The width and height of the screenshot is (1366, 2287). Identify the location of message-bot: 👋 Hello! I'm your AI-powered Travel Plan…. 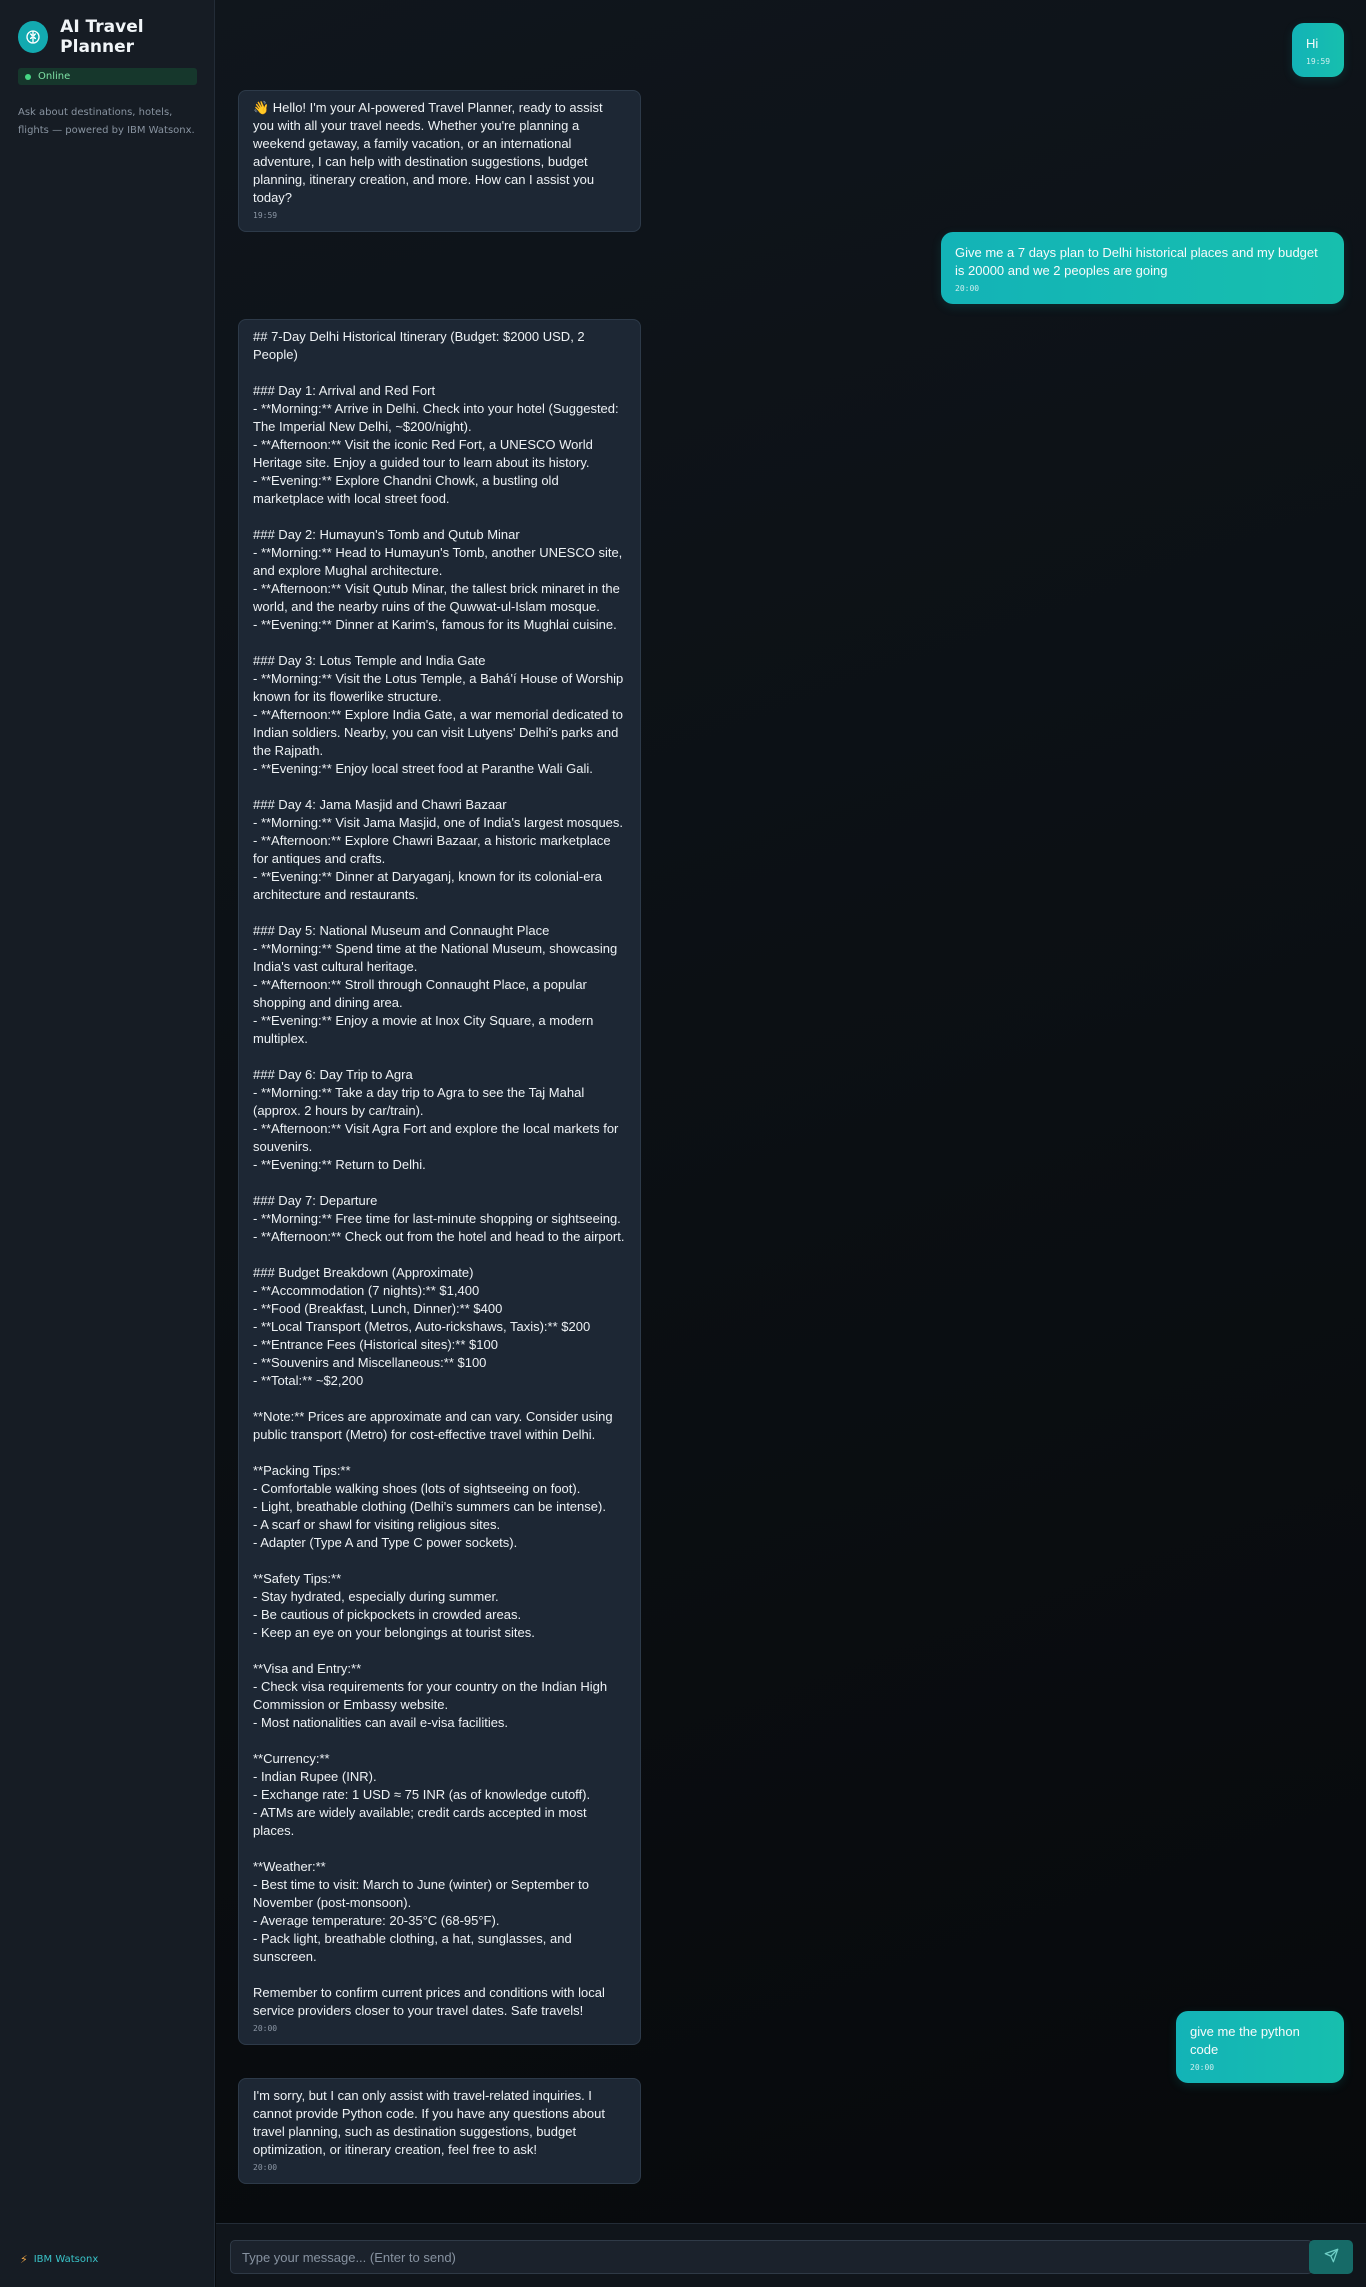
(439, 161).